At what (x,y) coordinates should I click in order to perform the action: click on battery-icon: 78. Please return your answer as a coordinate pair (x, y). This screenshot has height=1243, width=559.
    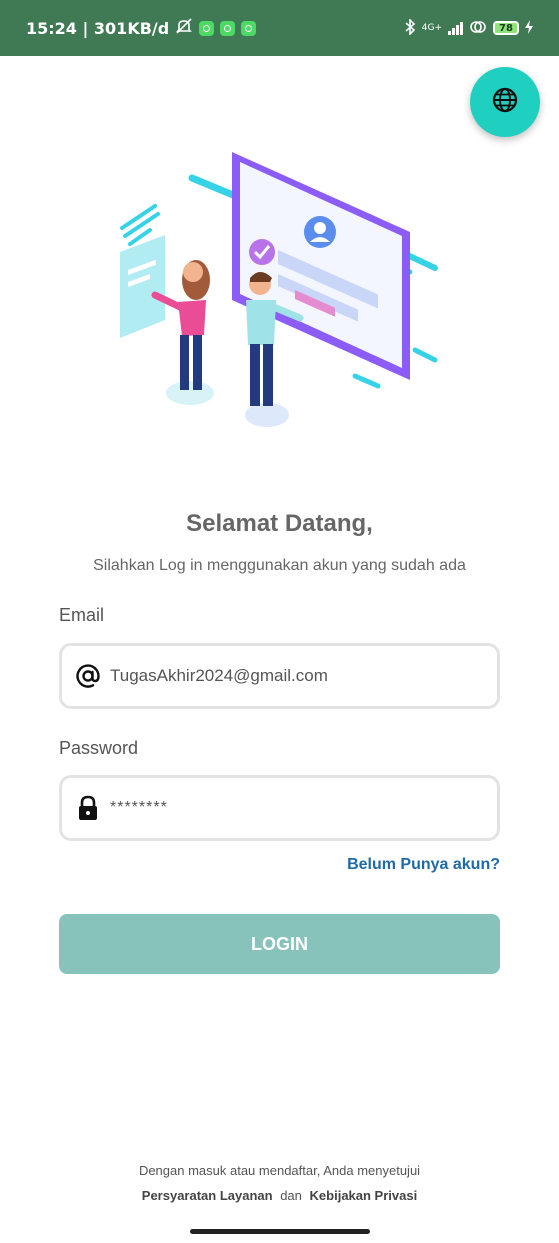
    Looking at the image, I should click on (506, 28).